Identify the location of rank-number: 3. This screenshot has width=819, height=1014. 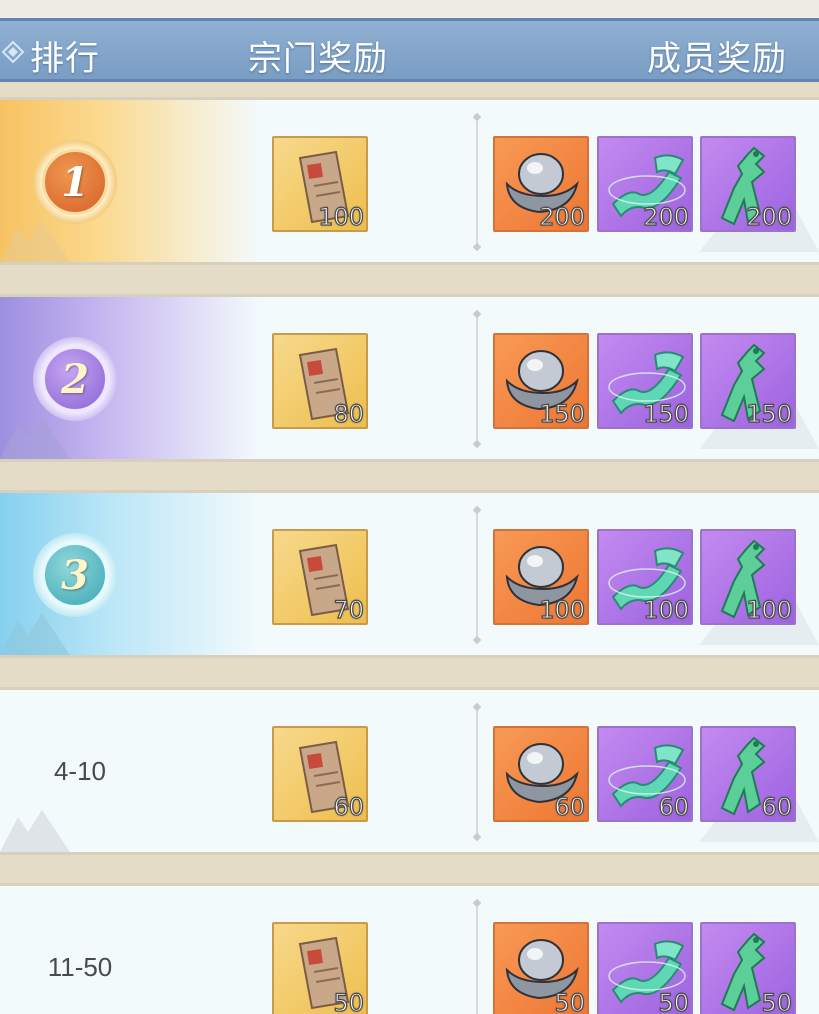
(75, 575).